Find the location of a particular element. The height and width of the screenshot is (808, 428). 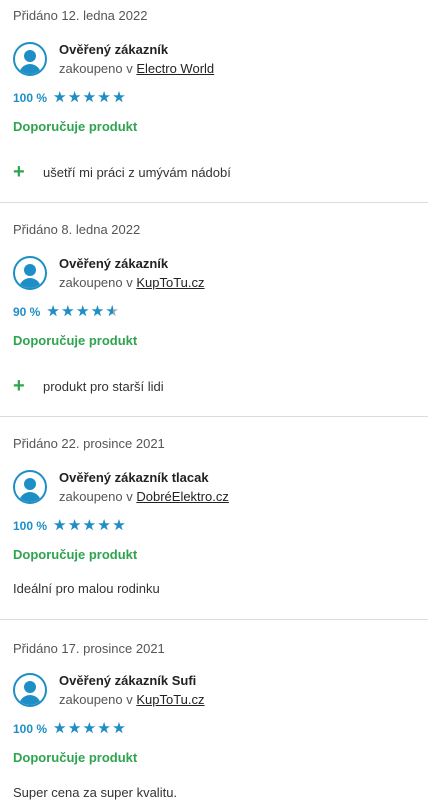

pro-item: + produkt pro starší lidi is located at coordinates (88, 386).